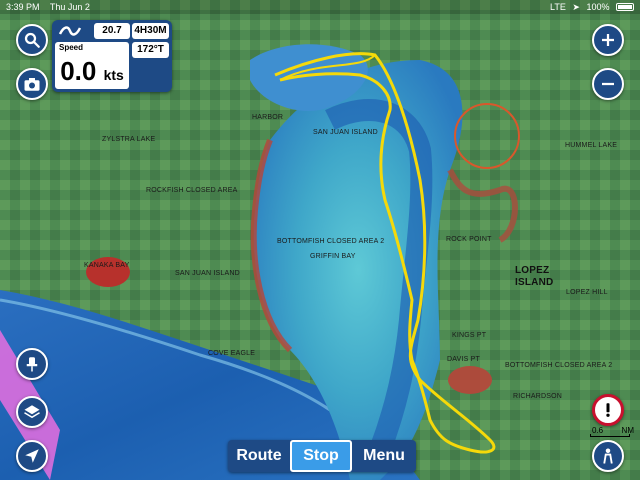 The height and width of the screenshot is (480, 640). I want to click on scale-bar: 0.6 NM, so click(610, 432).